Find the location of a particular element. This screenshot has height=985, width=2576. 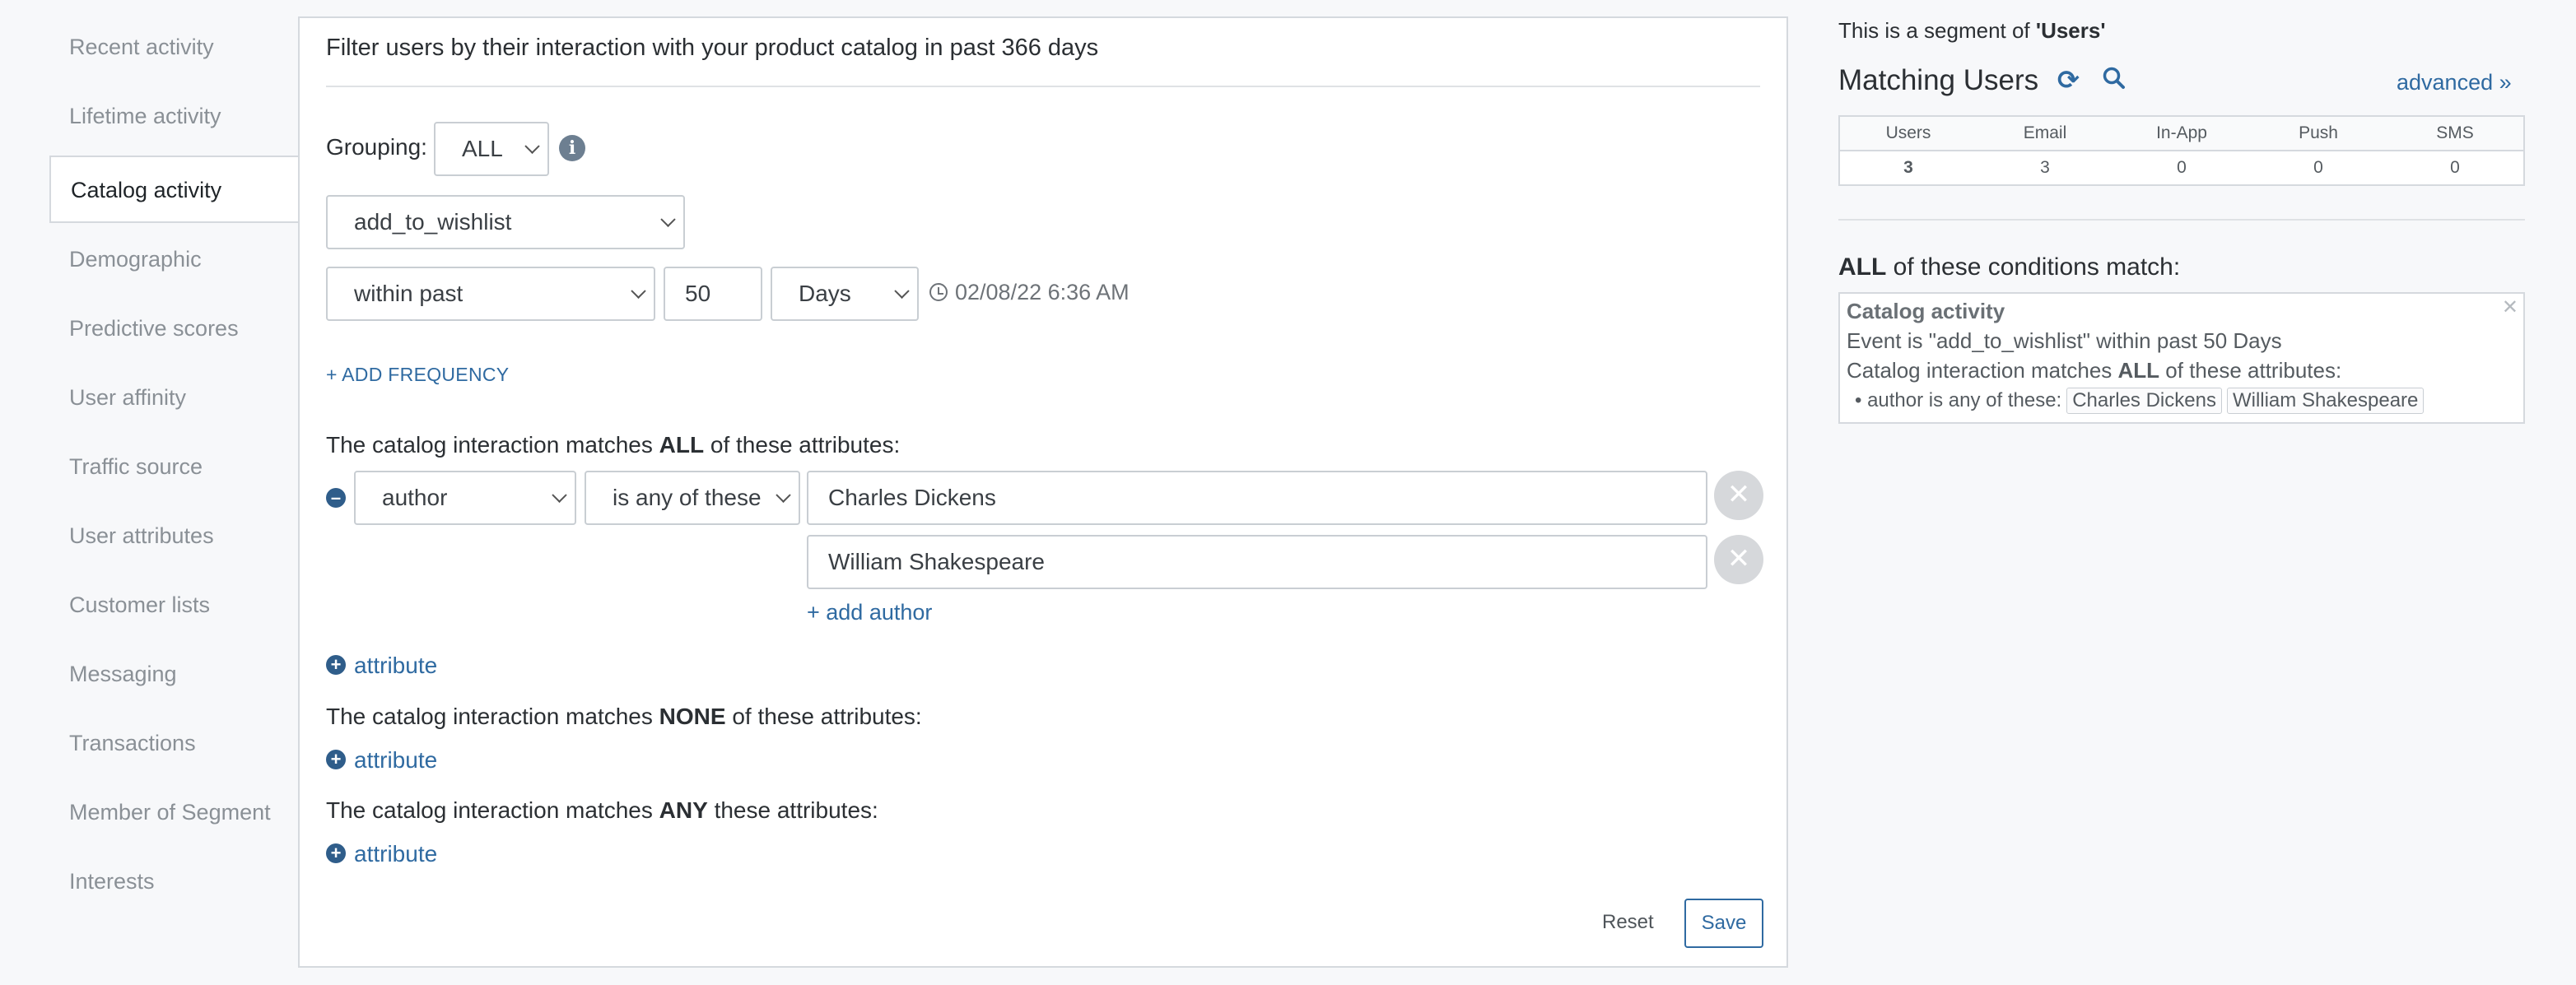

sidebar-item-lifetime-activity: Lifetime activity is located at coordinates (145, 116).